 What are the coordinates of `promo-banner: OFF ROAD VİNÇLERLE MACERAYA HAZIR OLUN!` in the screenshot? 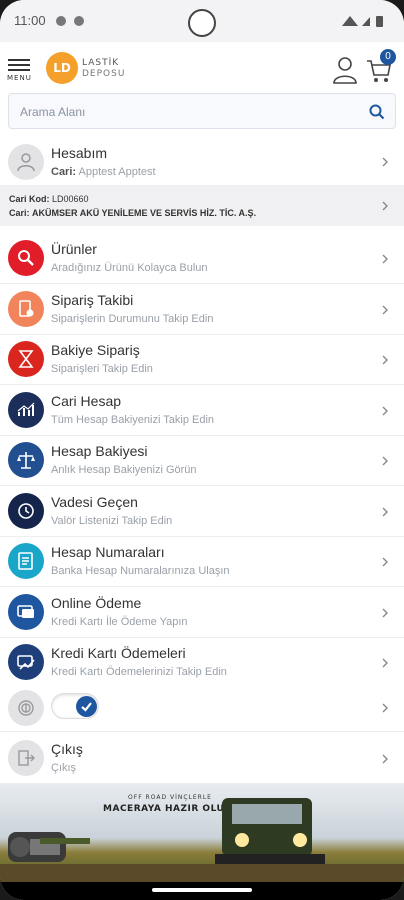 It's located at (202, 833).